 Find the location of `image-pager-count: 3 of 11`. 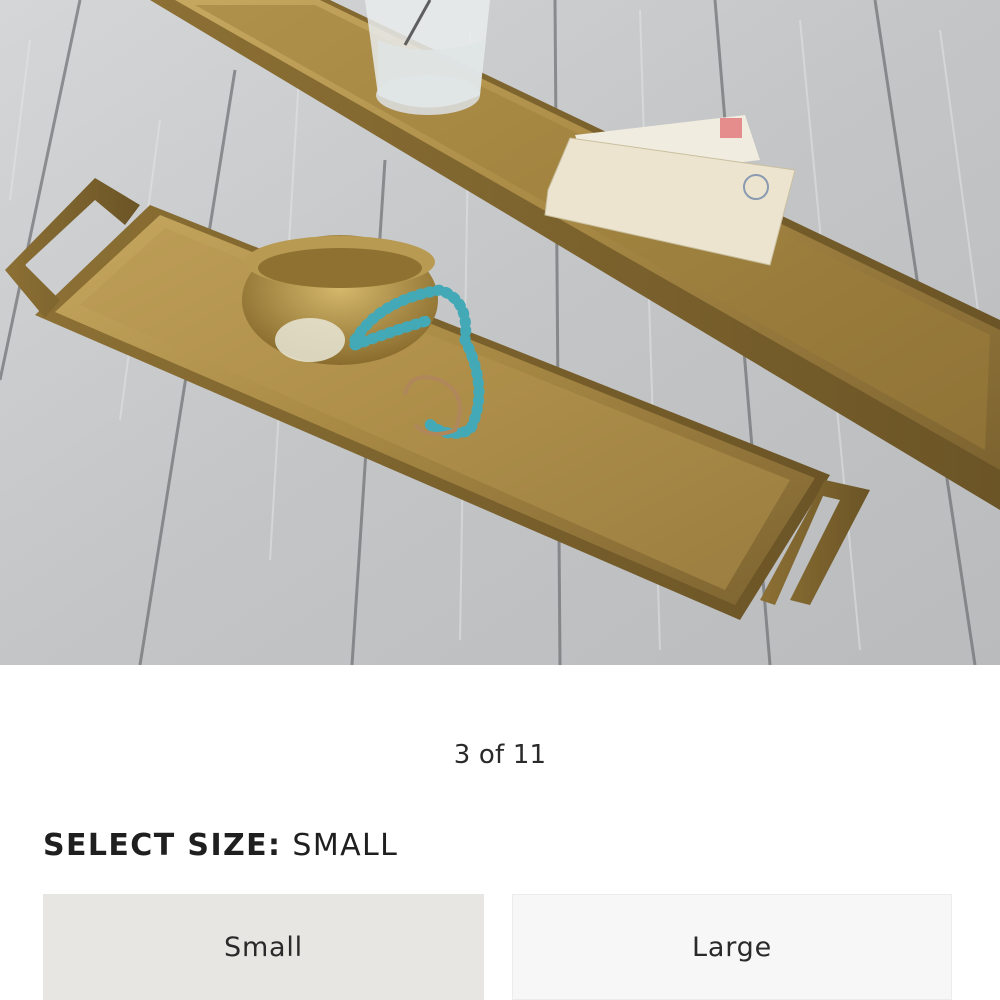

image-pager-count: 3 of 11 is located at coordinates (500, 755).